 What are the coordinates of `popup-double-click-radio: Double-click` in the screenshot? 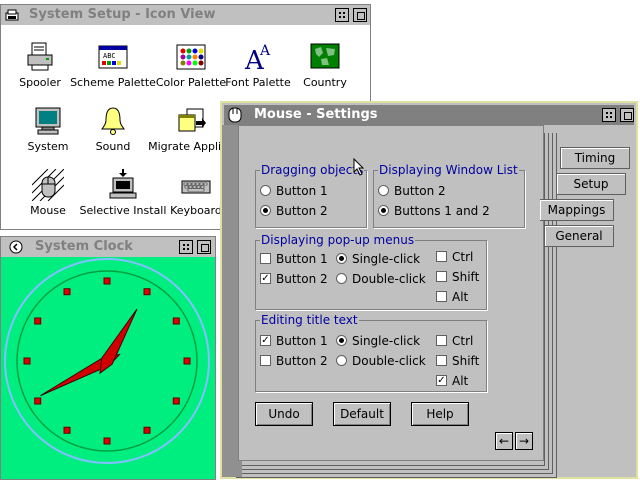 It's located at (381, 279).